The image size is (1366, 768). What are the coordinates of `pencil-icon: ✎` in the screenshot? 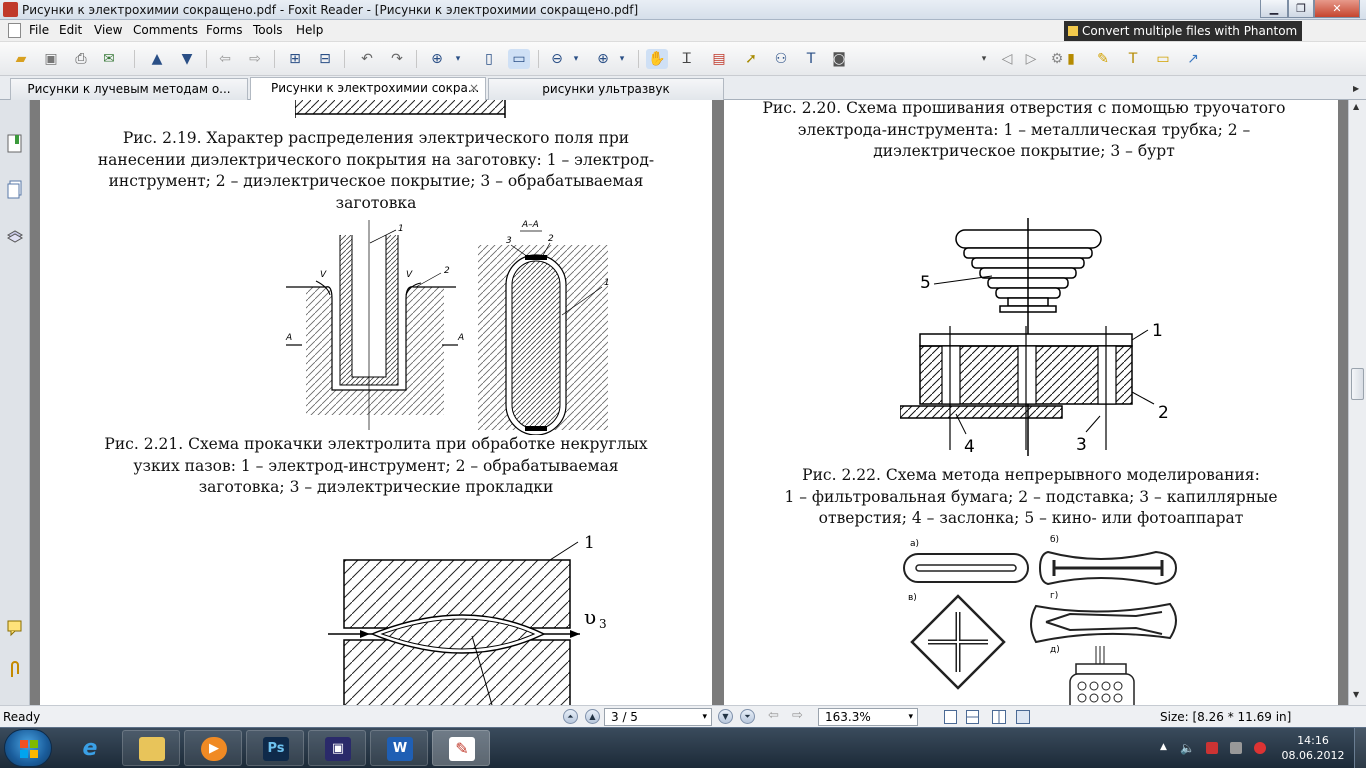 It's located at (1103, 59).